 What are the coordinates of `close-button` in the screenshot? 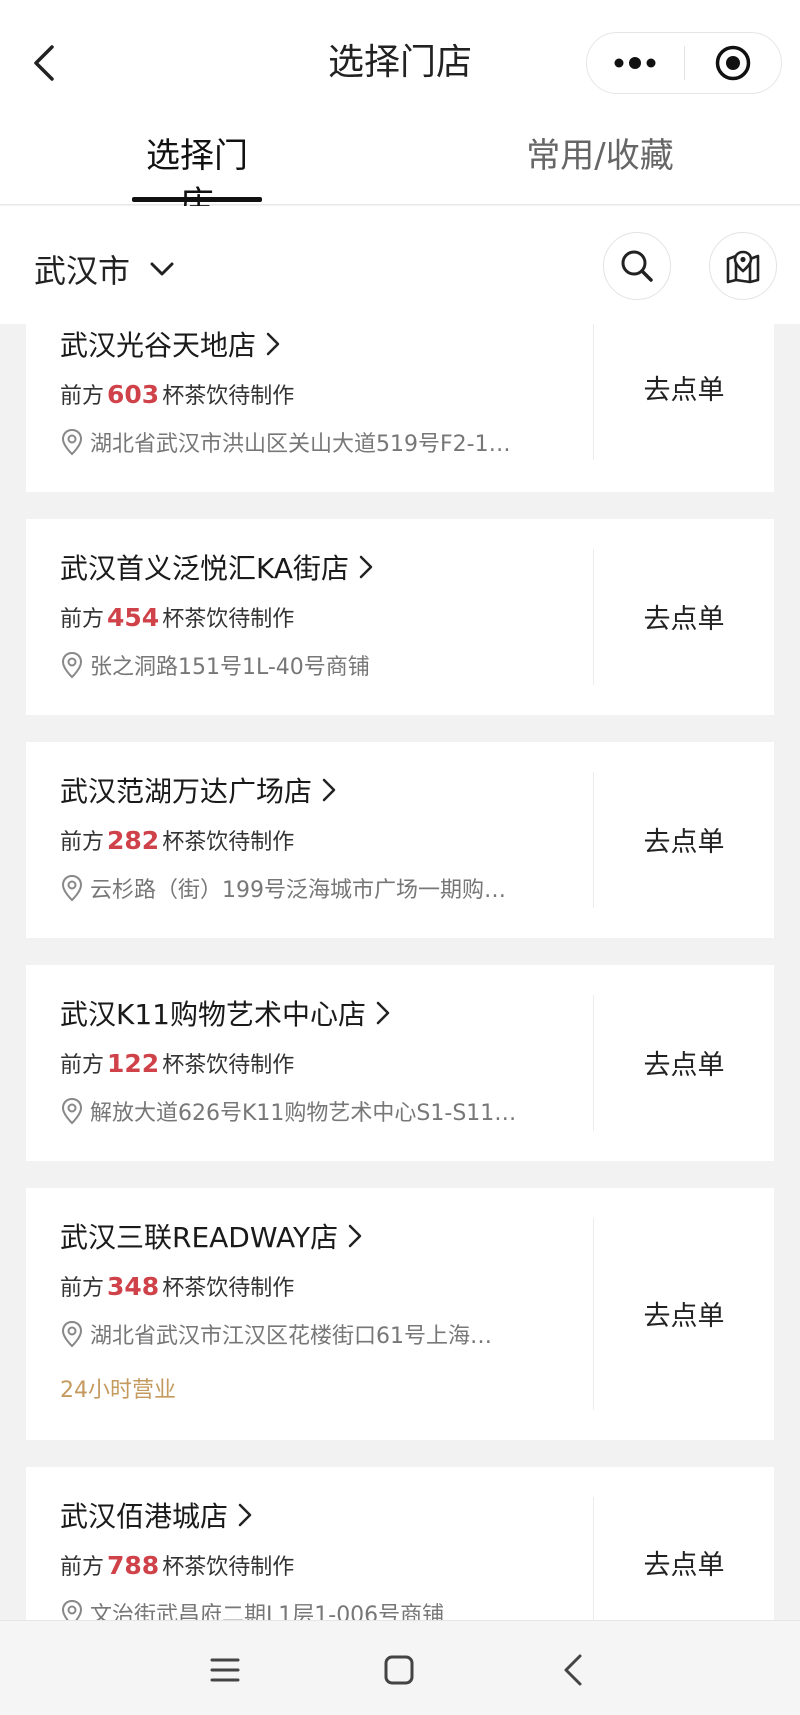 It's located at (733, 63).